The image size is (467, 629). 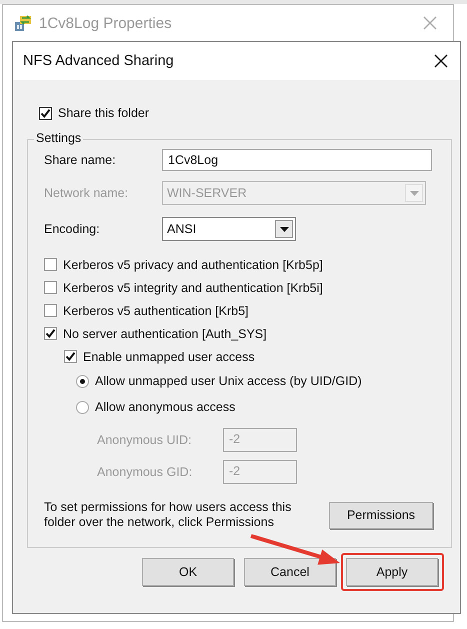 I want to click on share-folder-icon, so click(x=23, y=23).